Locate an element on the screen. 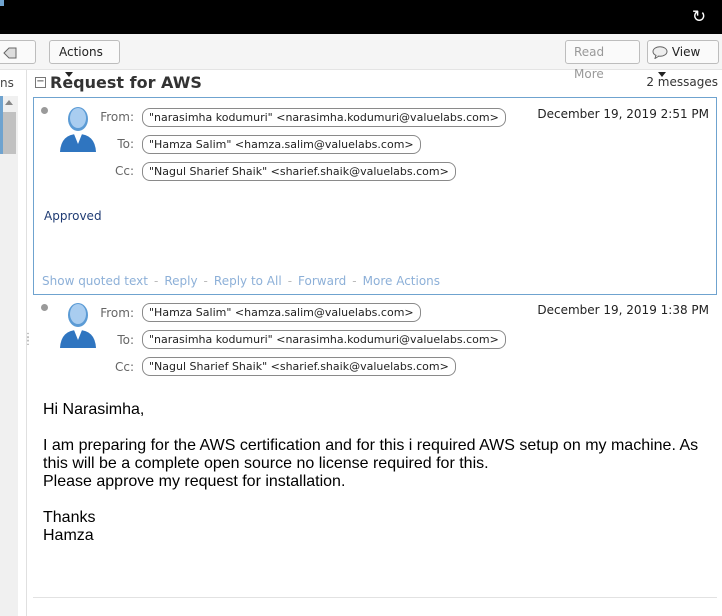 Image resolution: width=722 pixels, height=616 pixels. more-actions-link: More Actions is located at coordinates (401, 281).